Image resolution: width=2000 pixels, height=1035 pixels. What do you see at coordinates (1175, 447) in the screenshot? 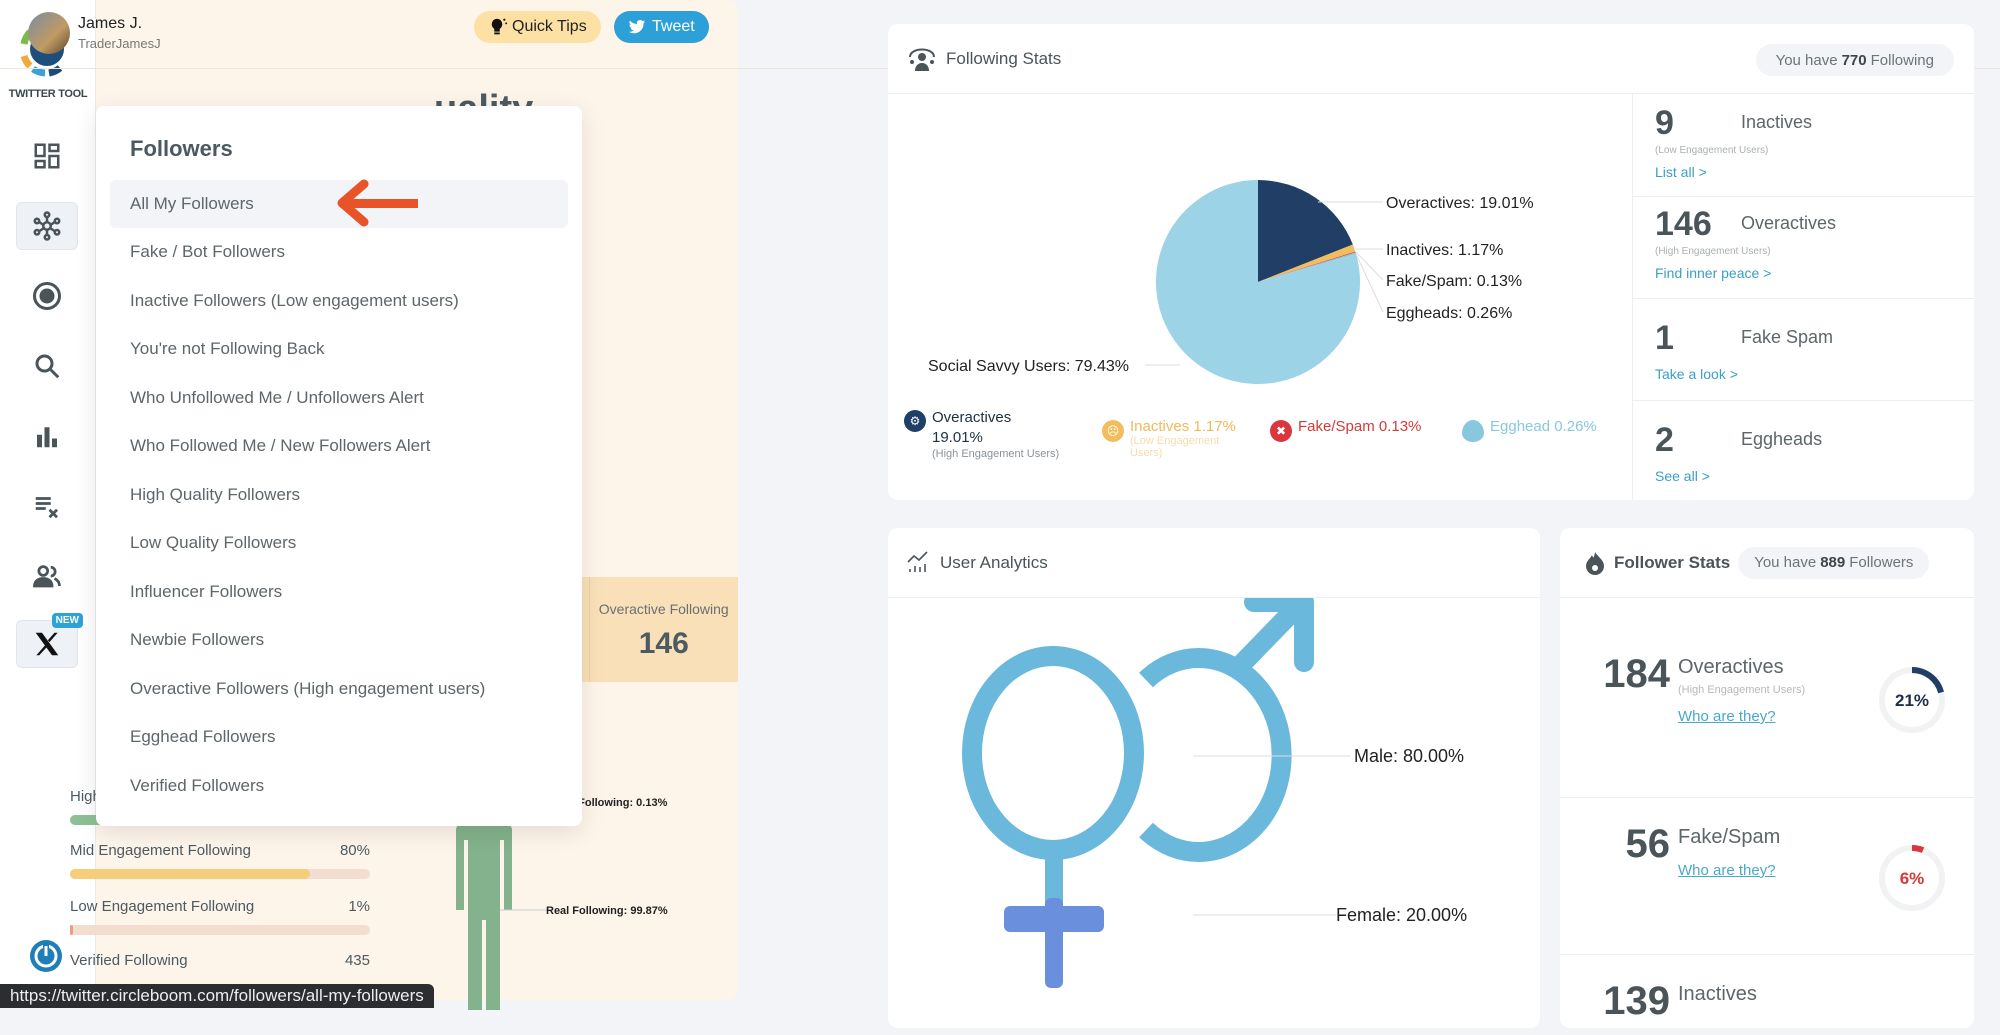
I see `legend-sub: (Low Engagement Users)` at bounding box center [1175, 447].